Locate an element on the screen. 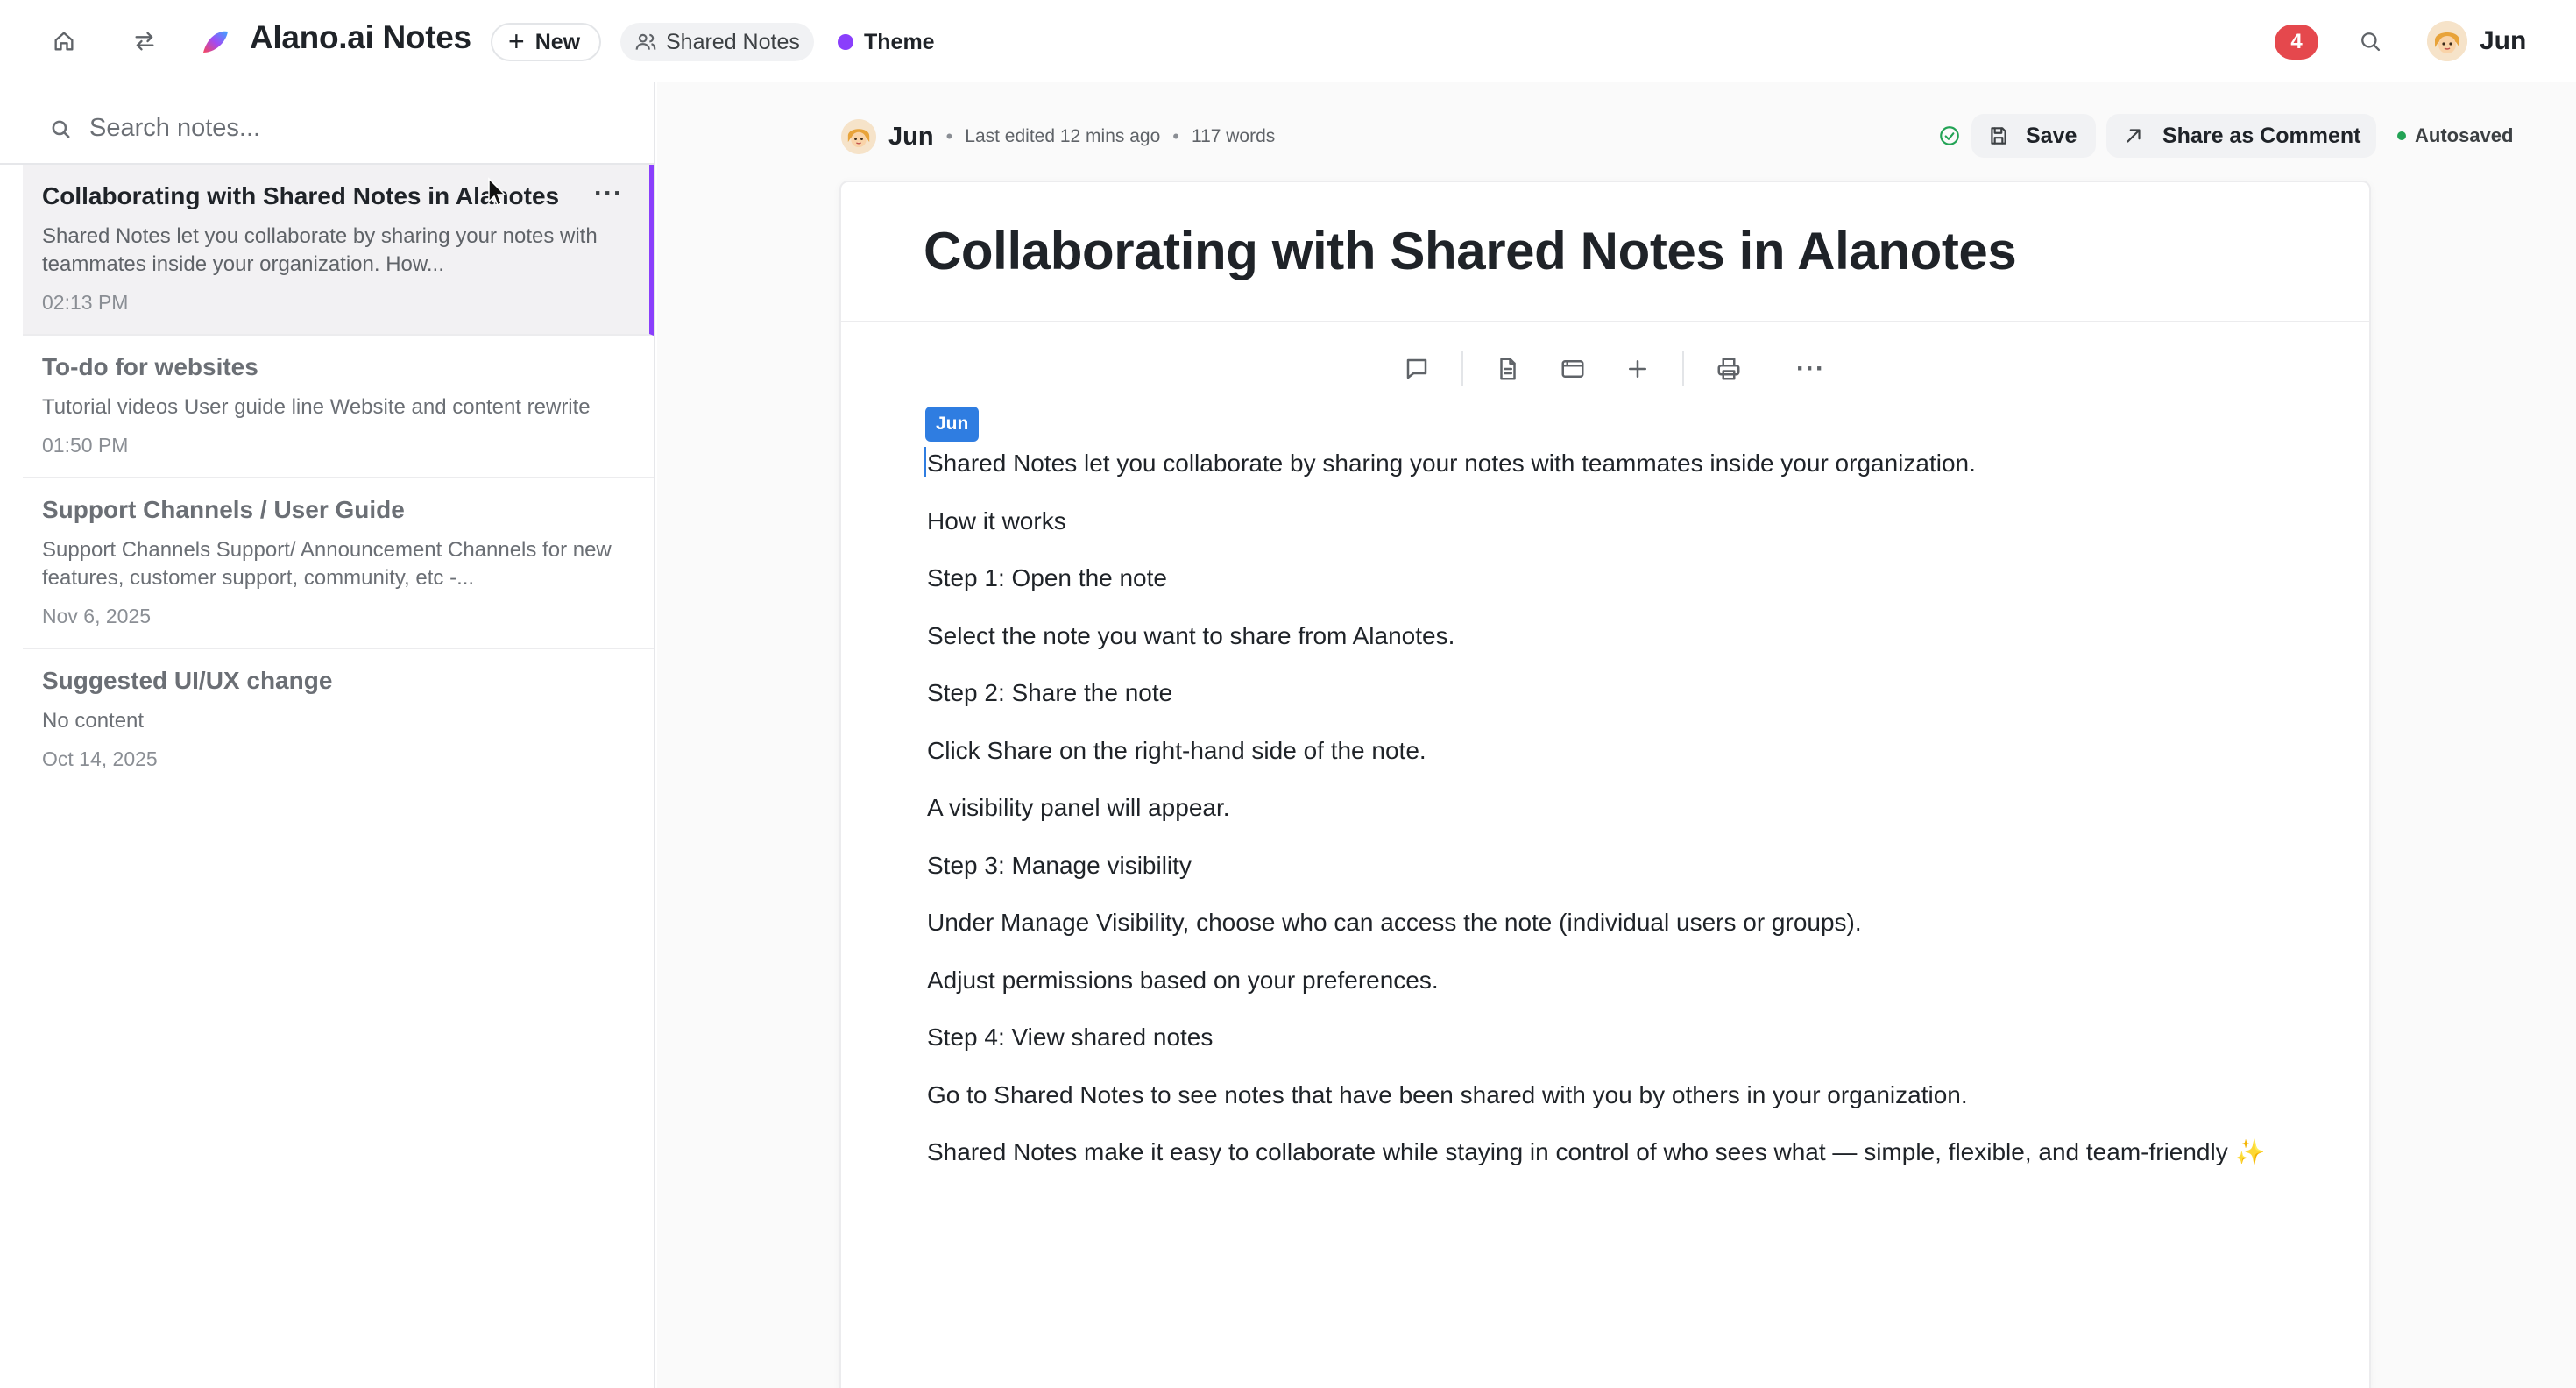 The height and width of the screenshot is (1388, 2576). search-input is located at coordinates (352, 129).